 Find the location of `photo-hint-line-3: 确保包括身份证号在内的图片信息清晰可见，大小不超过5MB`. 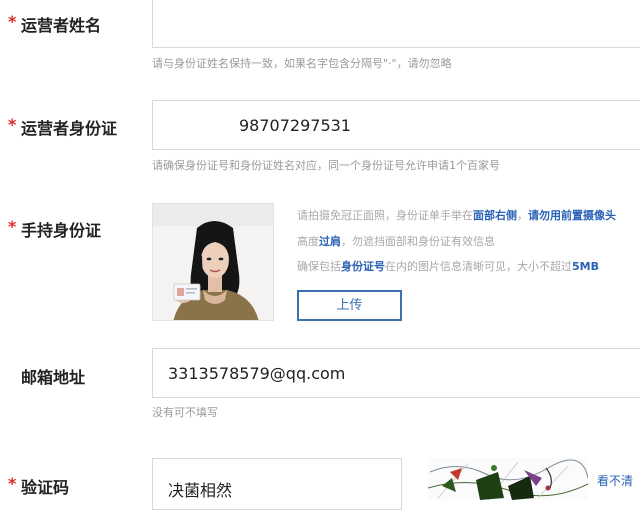

photo-hint-line-3: 确保包括身份证号在内的图片信息清晰可见，大小不超过5MB is located at coordinates (448, 266).